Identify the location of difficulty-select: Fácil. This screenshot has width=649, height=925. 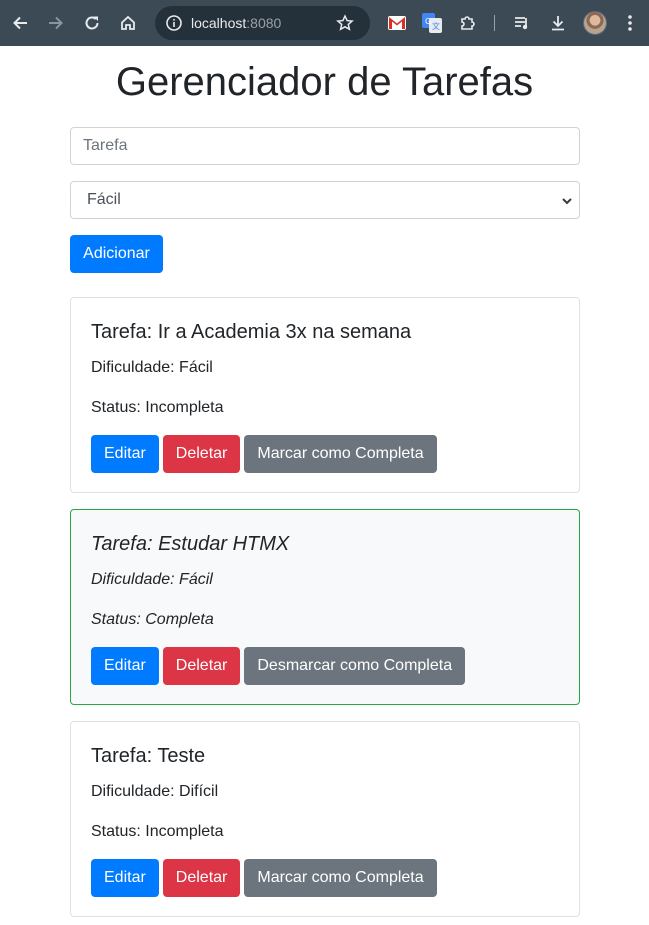
(325, 200).